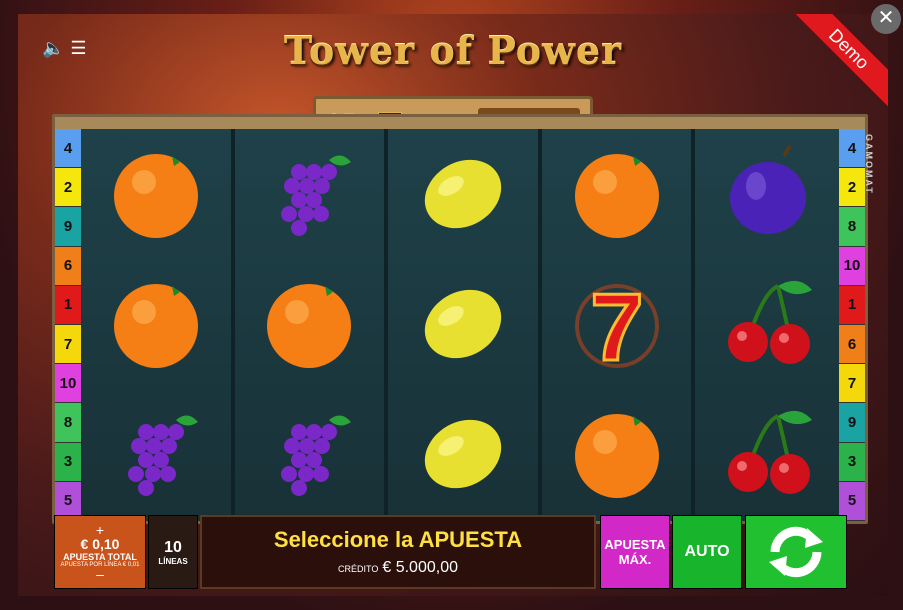 This screenshot has width=903, height=610. I want to click on lines-display: 10 LÍNEAS, so click(173, 552).